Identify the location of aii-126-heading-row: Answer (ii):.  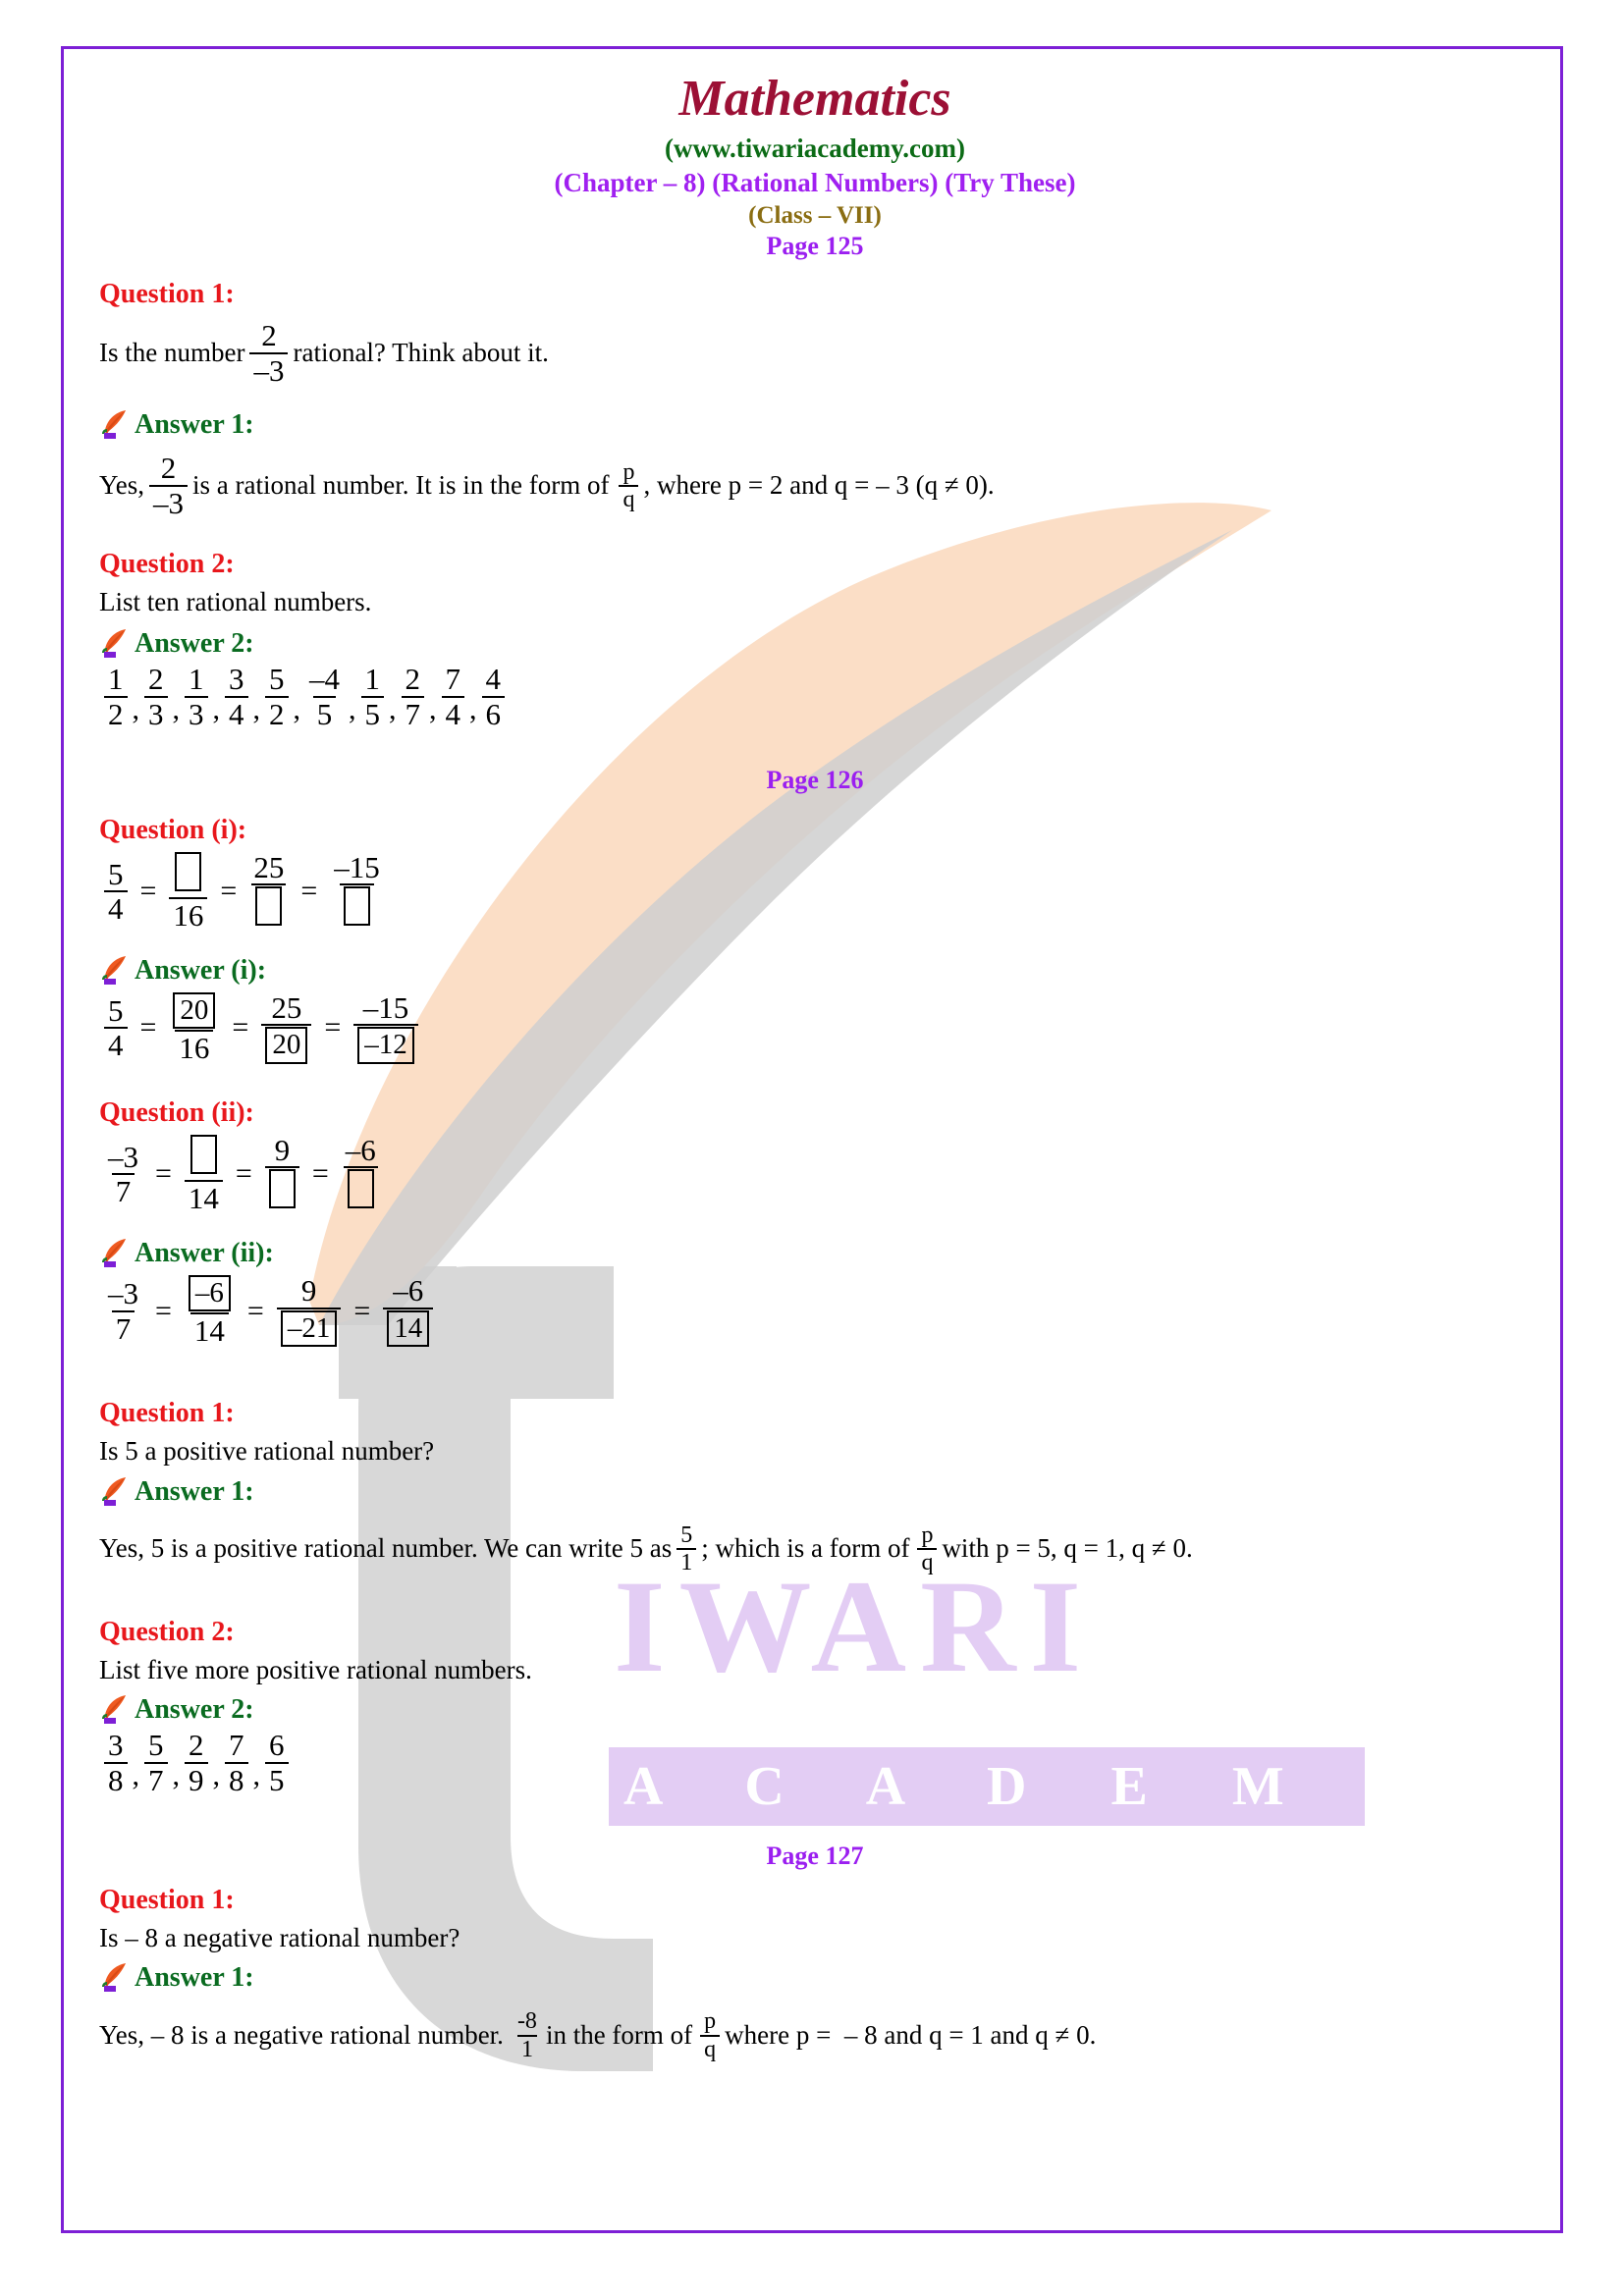
(815, 1252).